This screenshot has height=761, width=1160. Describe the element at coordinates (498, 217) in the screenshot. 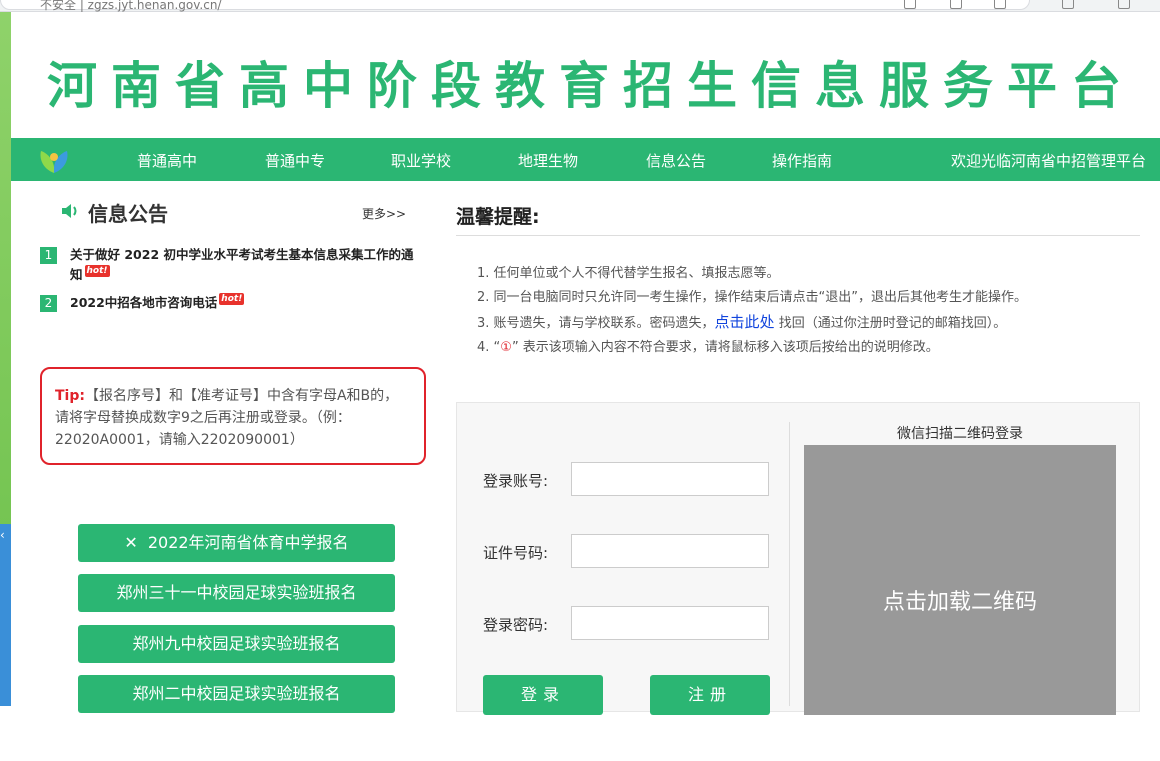

I see `reminder-title: 温馨提醒:` at that location.